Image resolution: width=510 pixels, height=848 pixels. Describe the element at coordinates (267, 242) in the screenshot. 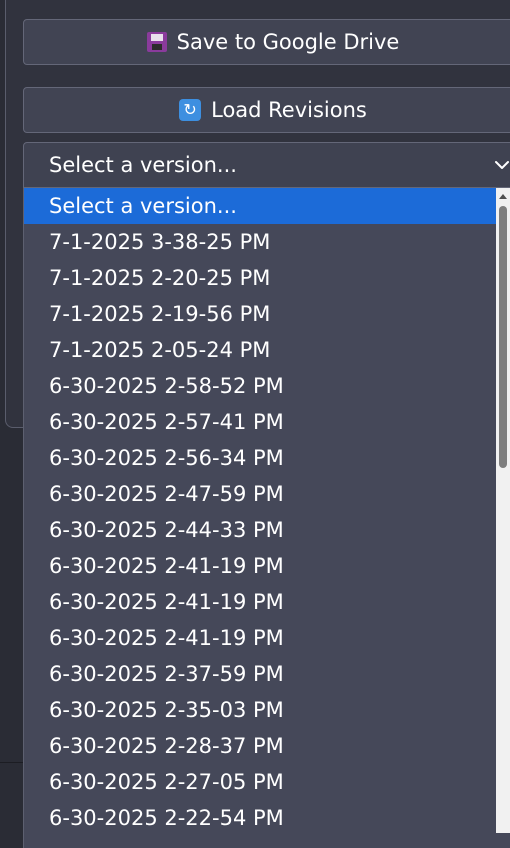

I see `version-option: 7-1-2025 3-38-25 PM` at that location.